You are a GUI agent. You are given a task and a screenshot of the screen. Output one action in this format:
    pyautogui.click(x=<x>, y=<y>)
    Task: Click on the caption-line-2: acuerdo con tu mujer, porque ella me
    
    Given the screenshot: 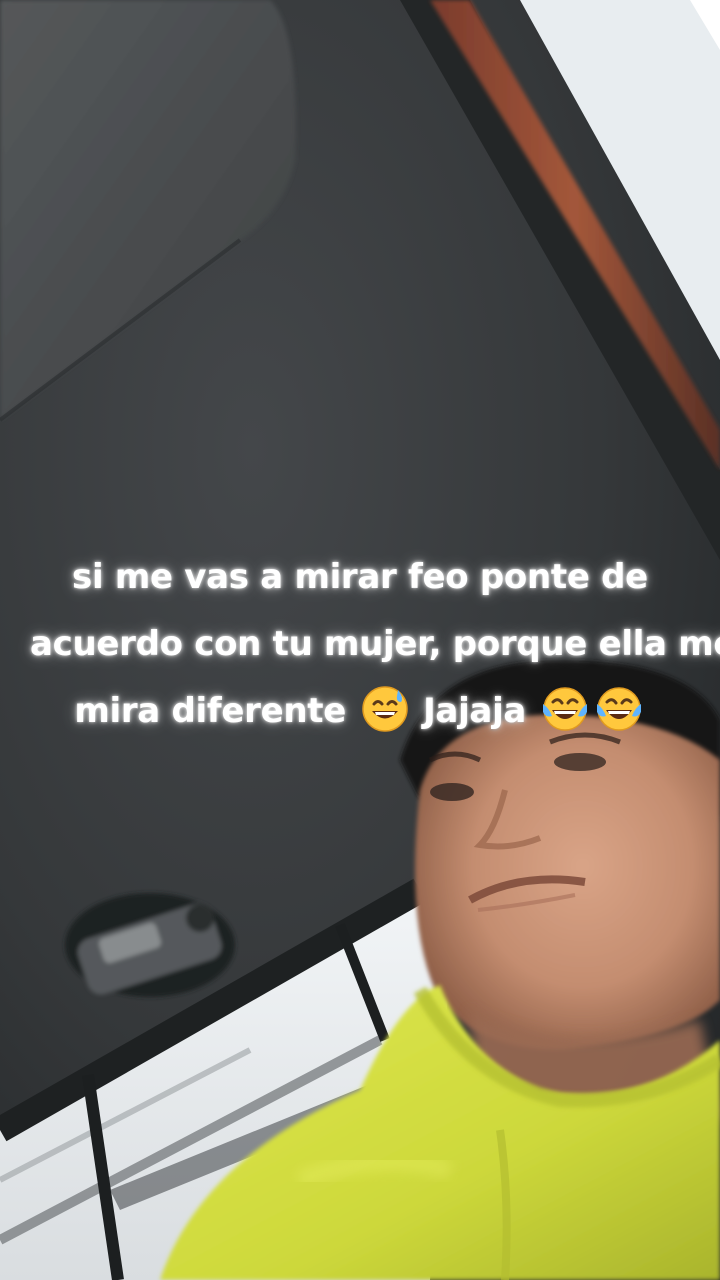 What is the action you would take?
    pyautogui.click(x=375, y=644)
    